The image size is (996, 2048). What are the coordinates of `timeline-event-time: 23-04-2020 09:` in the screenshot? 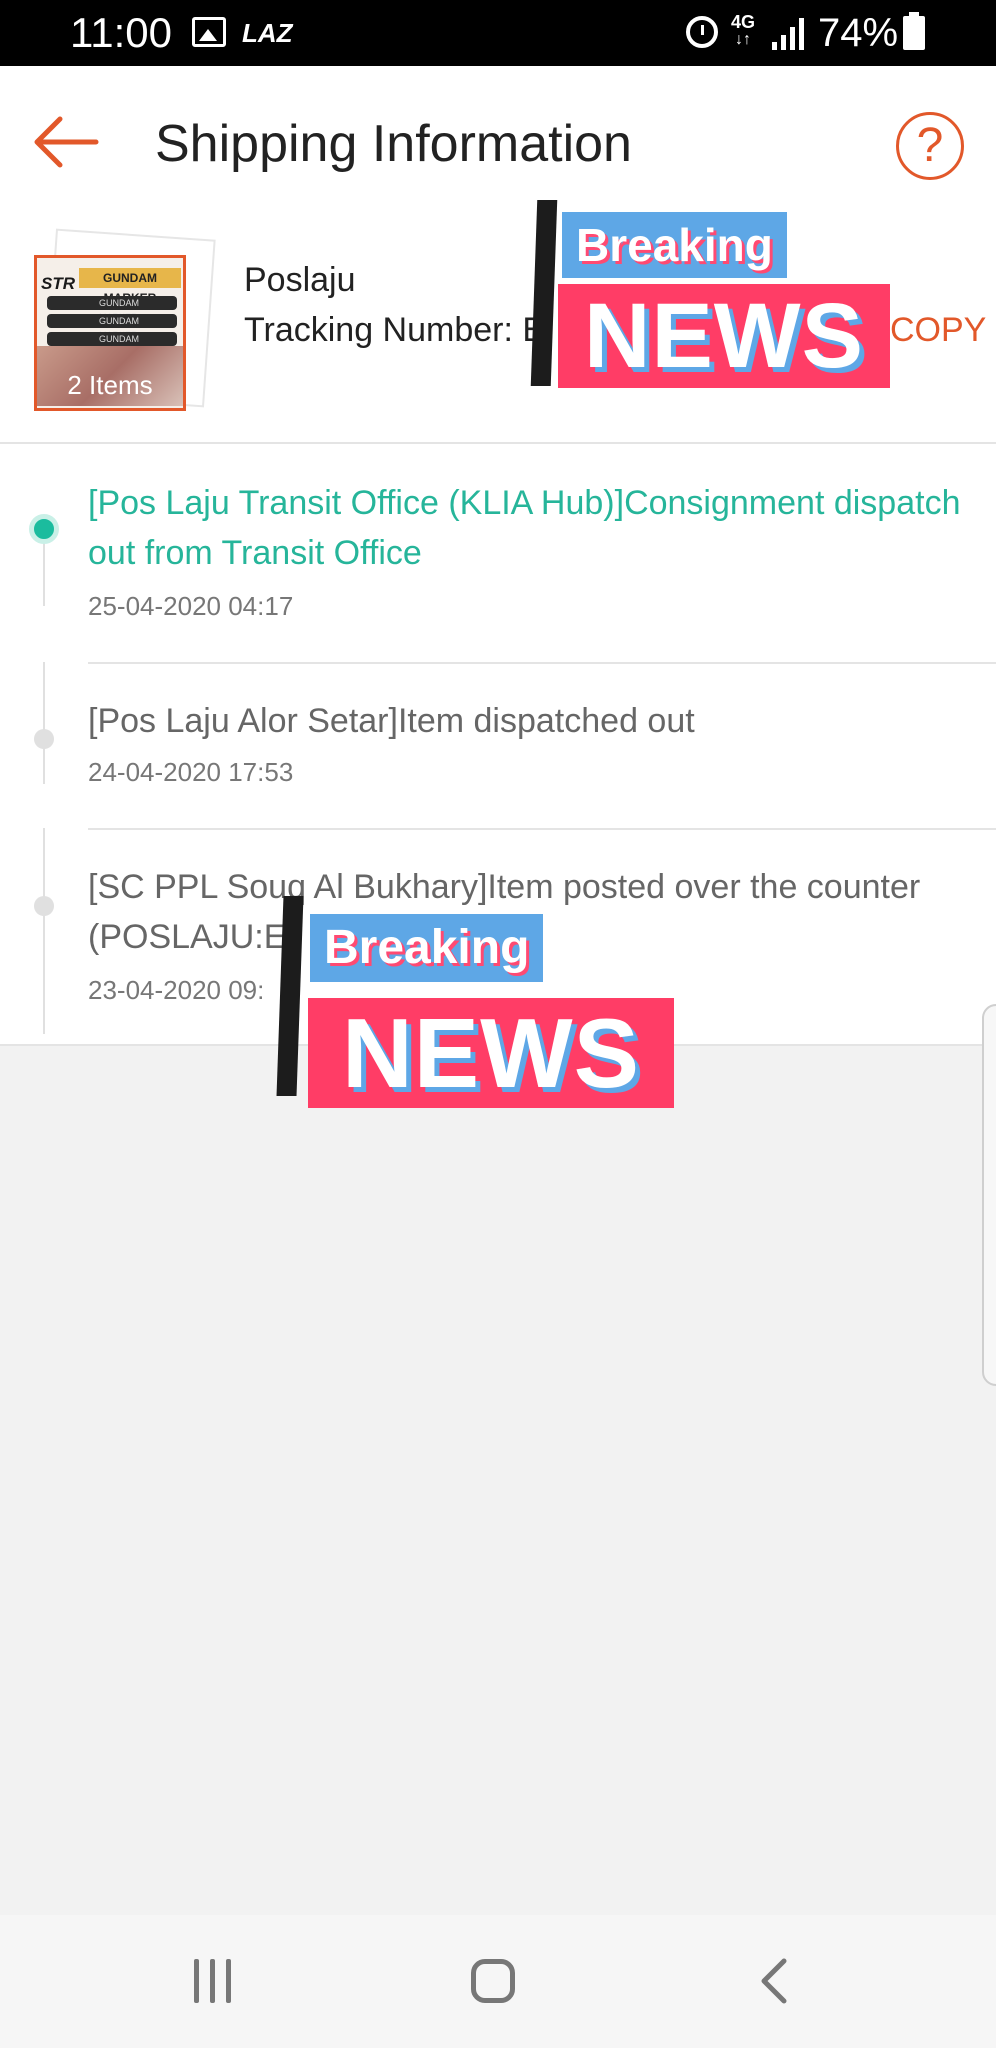 It's located at (176, 990).